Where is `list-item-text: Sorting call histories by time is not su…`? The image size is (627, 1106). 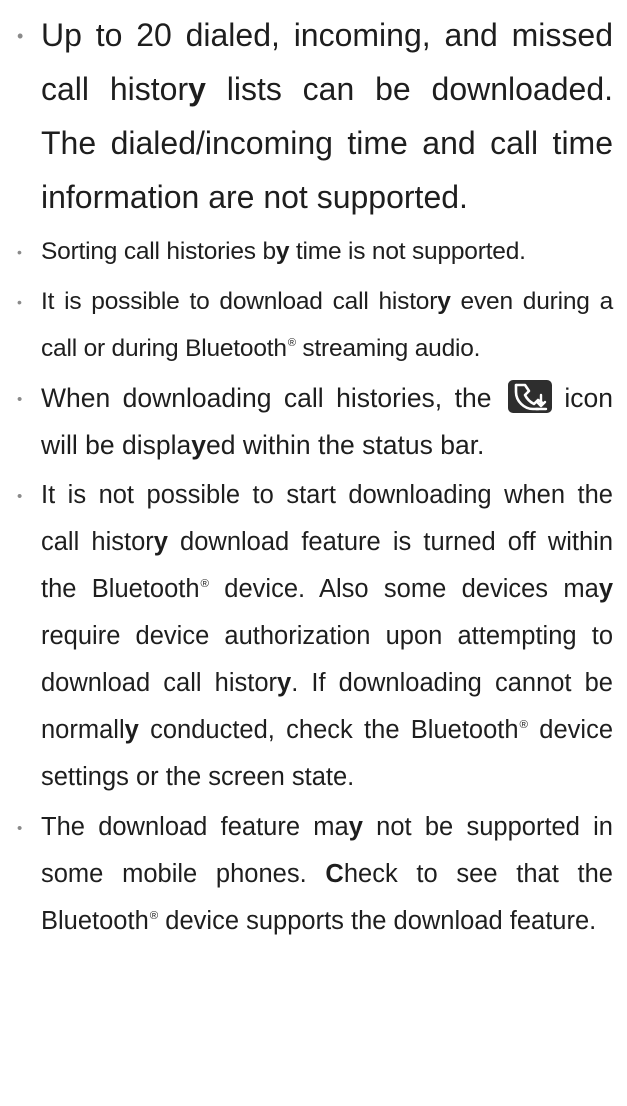 list-item-text: Sorting call histories by time is not su… is located at coordinates (283, 251).